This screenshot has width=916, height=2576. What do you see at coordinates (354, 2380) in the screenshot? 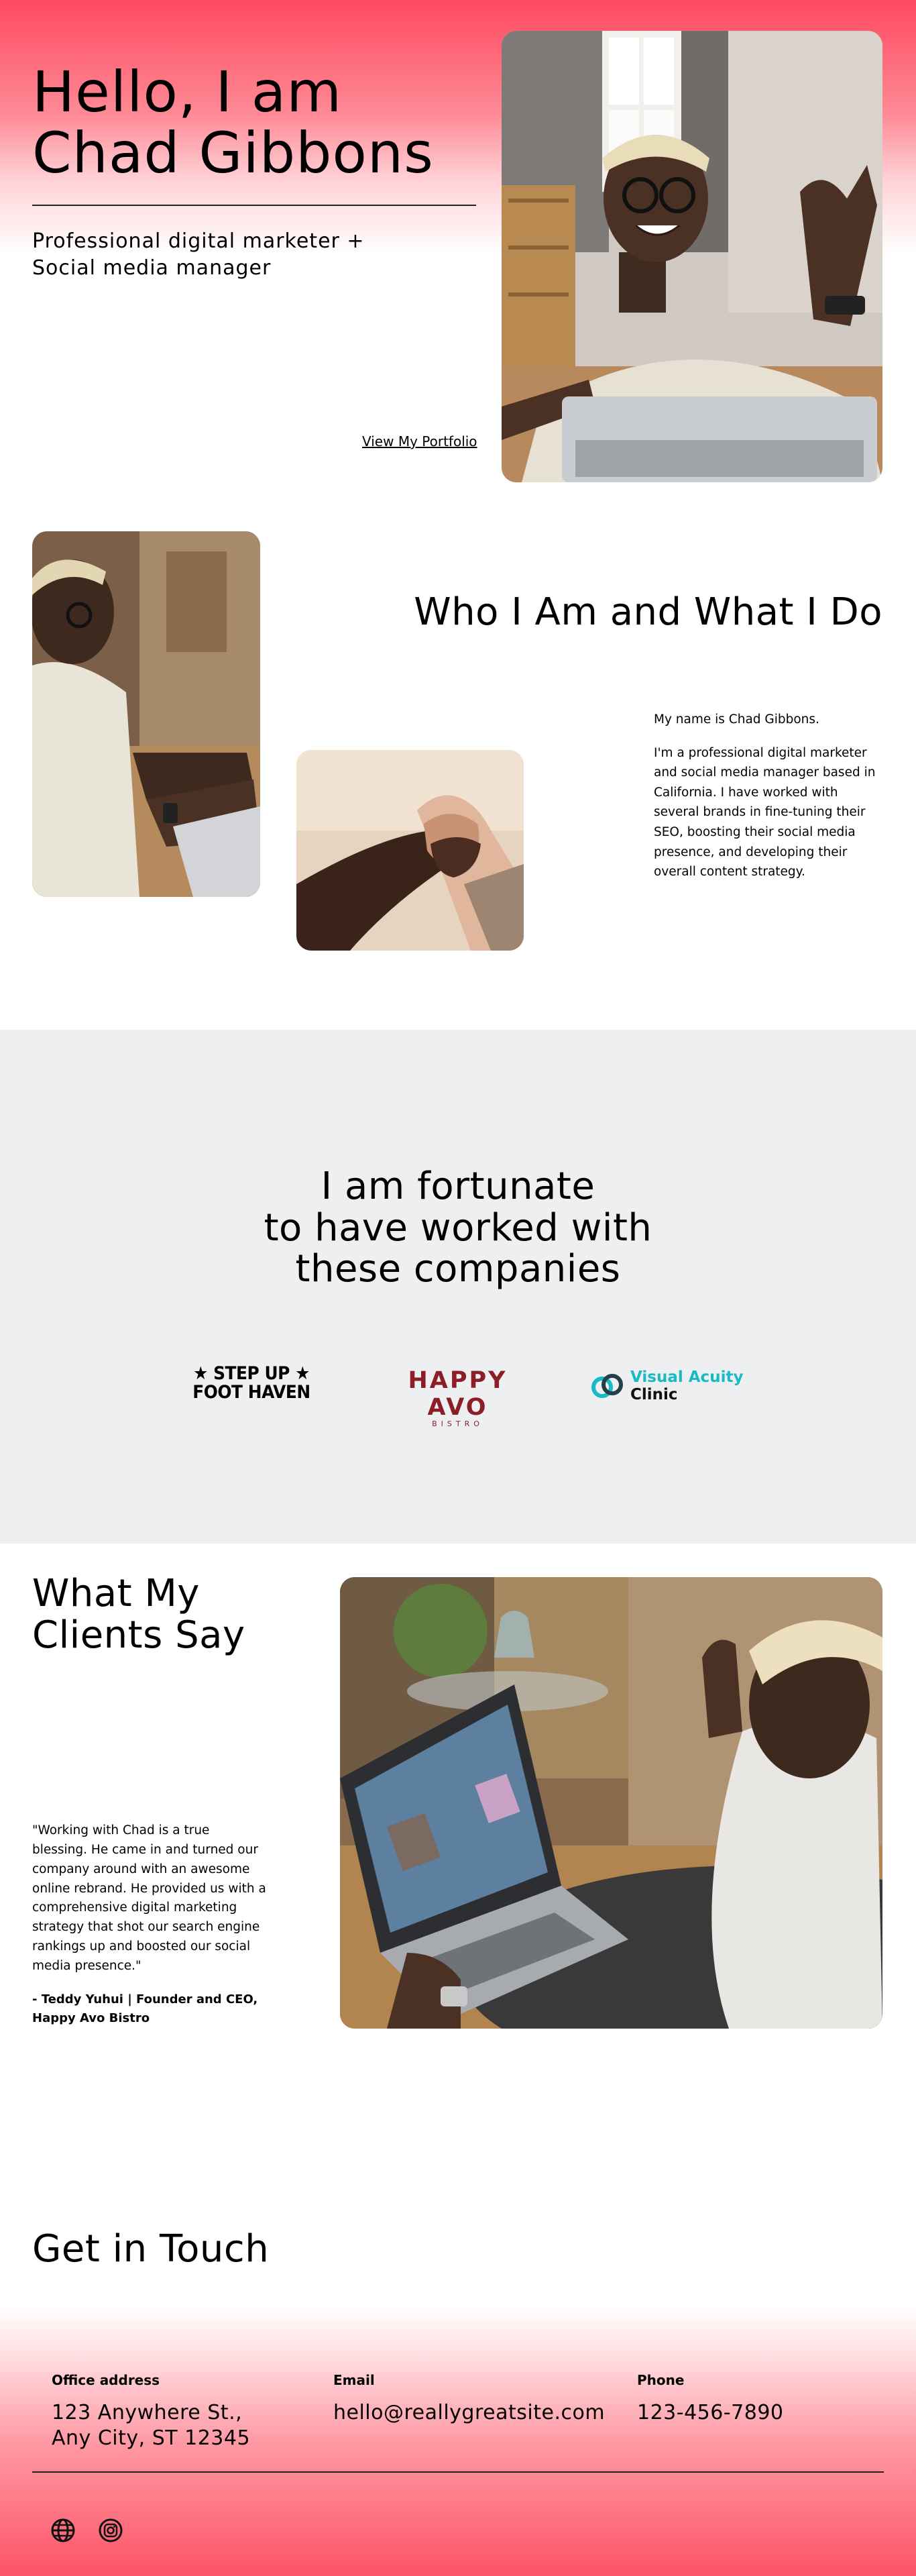
I see `email-label: Email` at bounding box center [354, 2380].